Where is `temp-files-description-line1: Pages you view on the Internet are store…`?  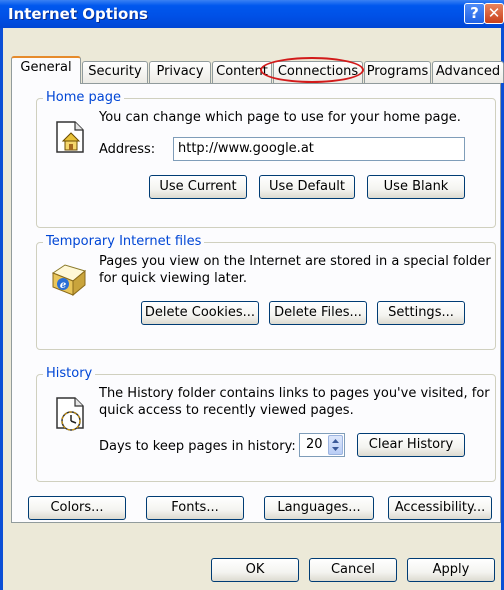 temp-files-description-line1: Pages you view on the Internet are store… is located at coordinates (295, 261).